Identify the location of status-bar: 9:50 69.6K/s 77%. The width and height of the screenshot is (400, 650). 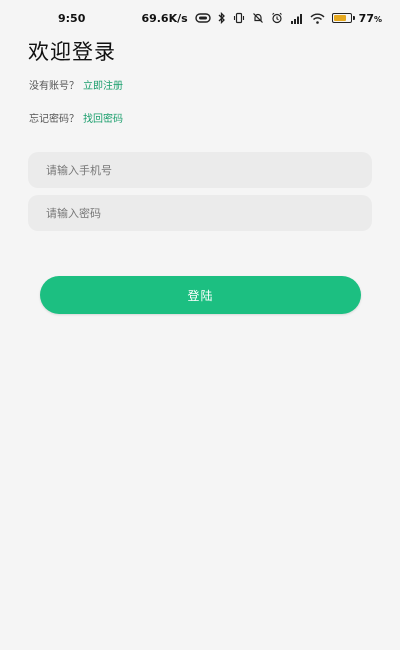
(200, 18).